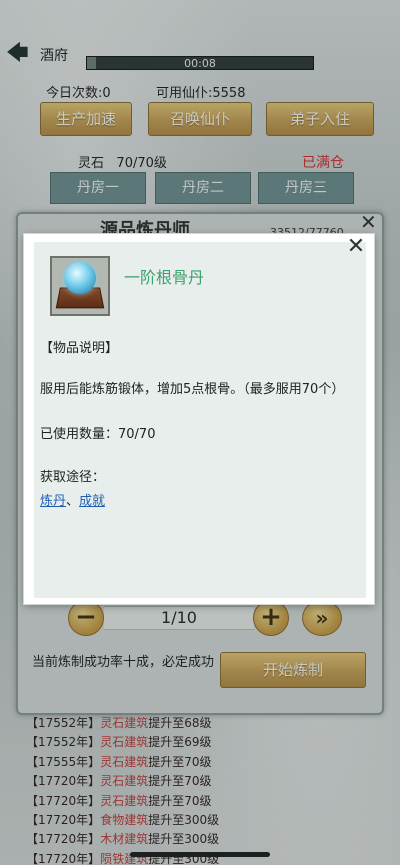 Image resolution: width=400 pixels, height=865 pixels. Describe the element at coordinates (356, 248) in the screenshot. I see `close-icon: ✕` at that location.